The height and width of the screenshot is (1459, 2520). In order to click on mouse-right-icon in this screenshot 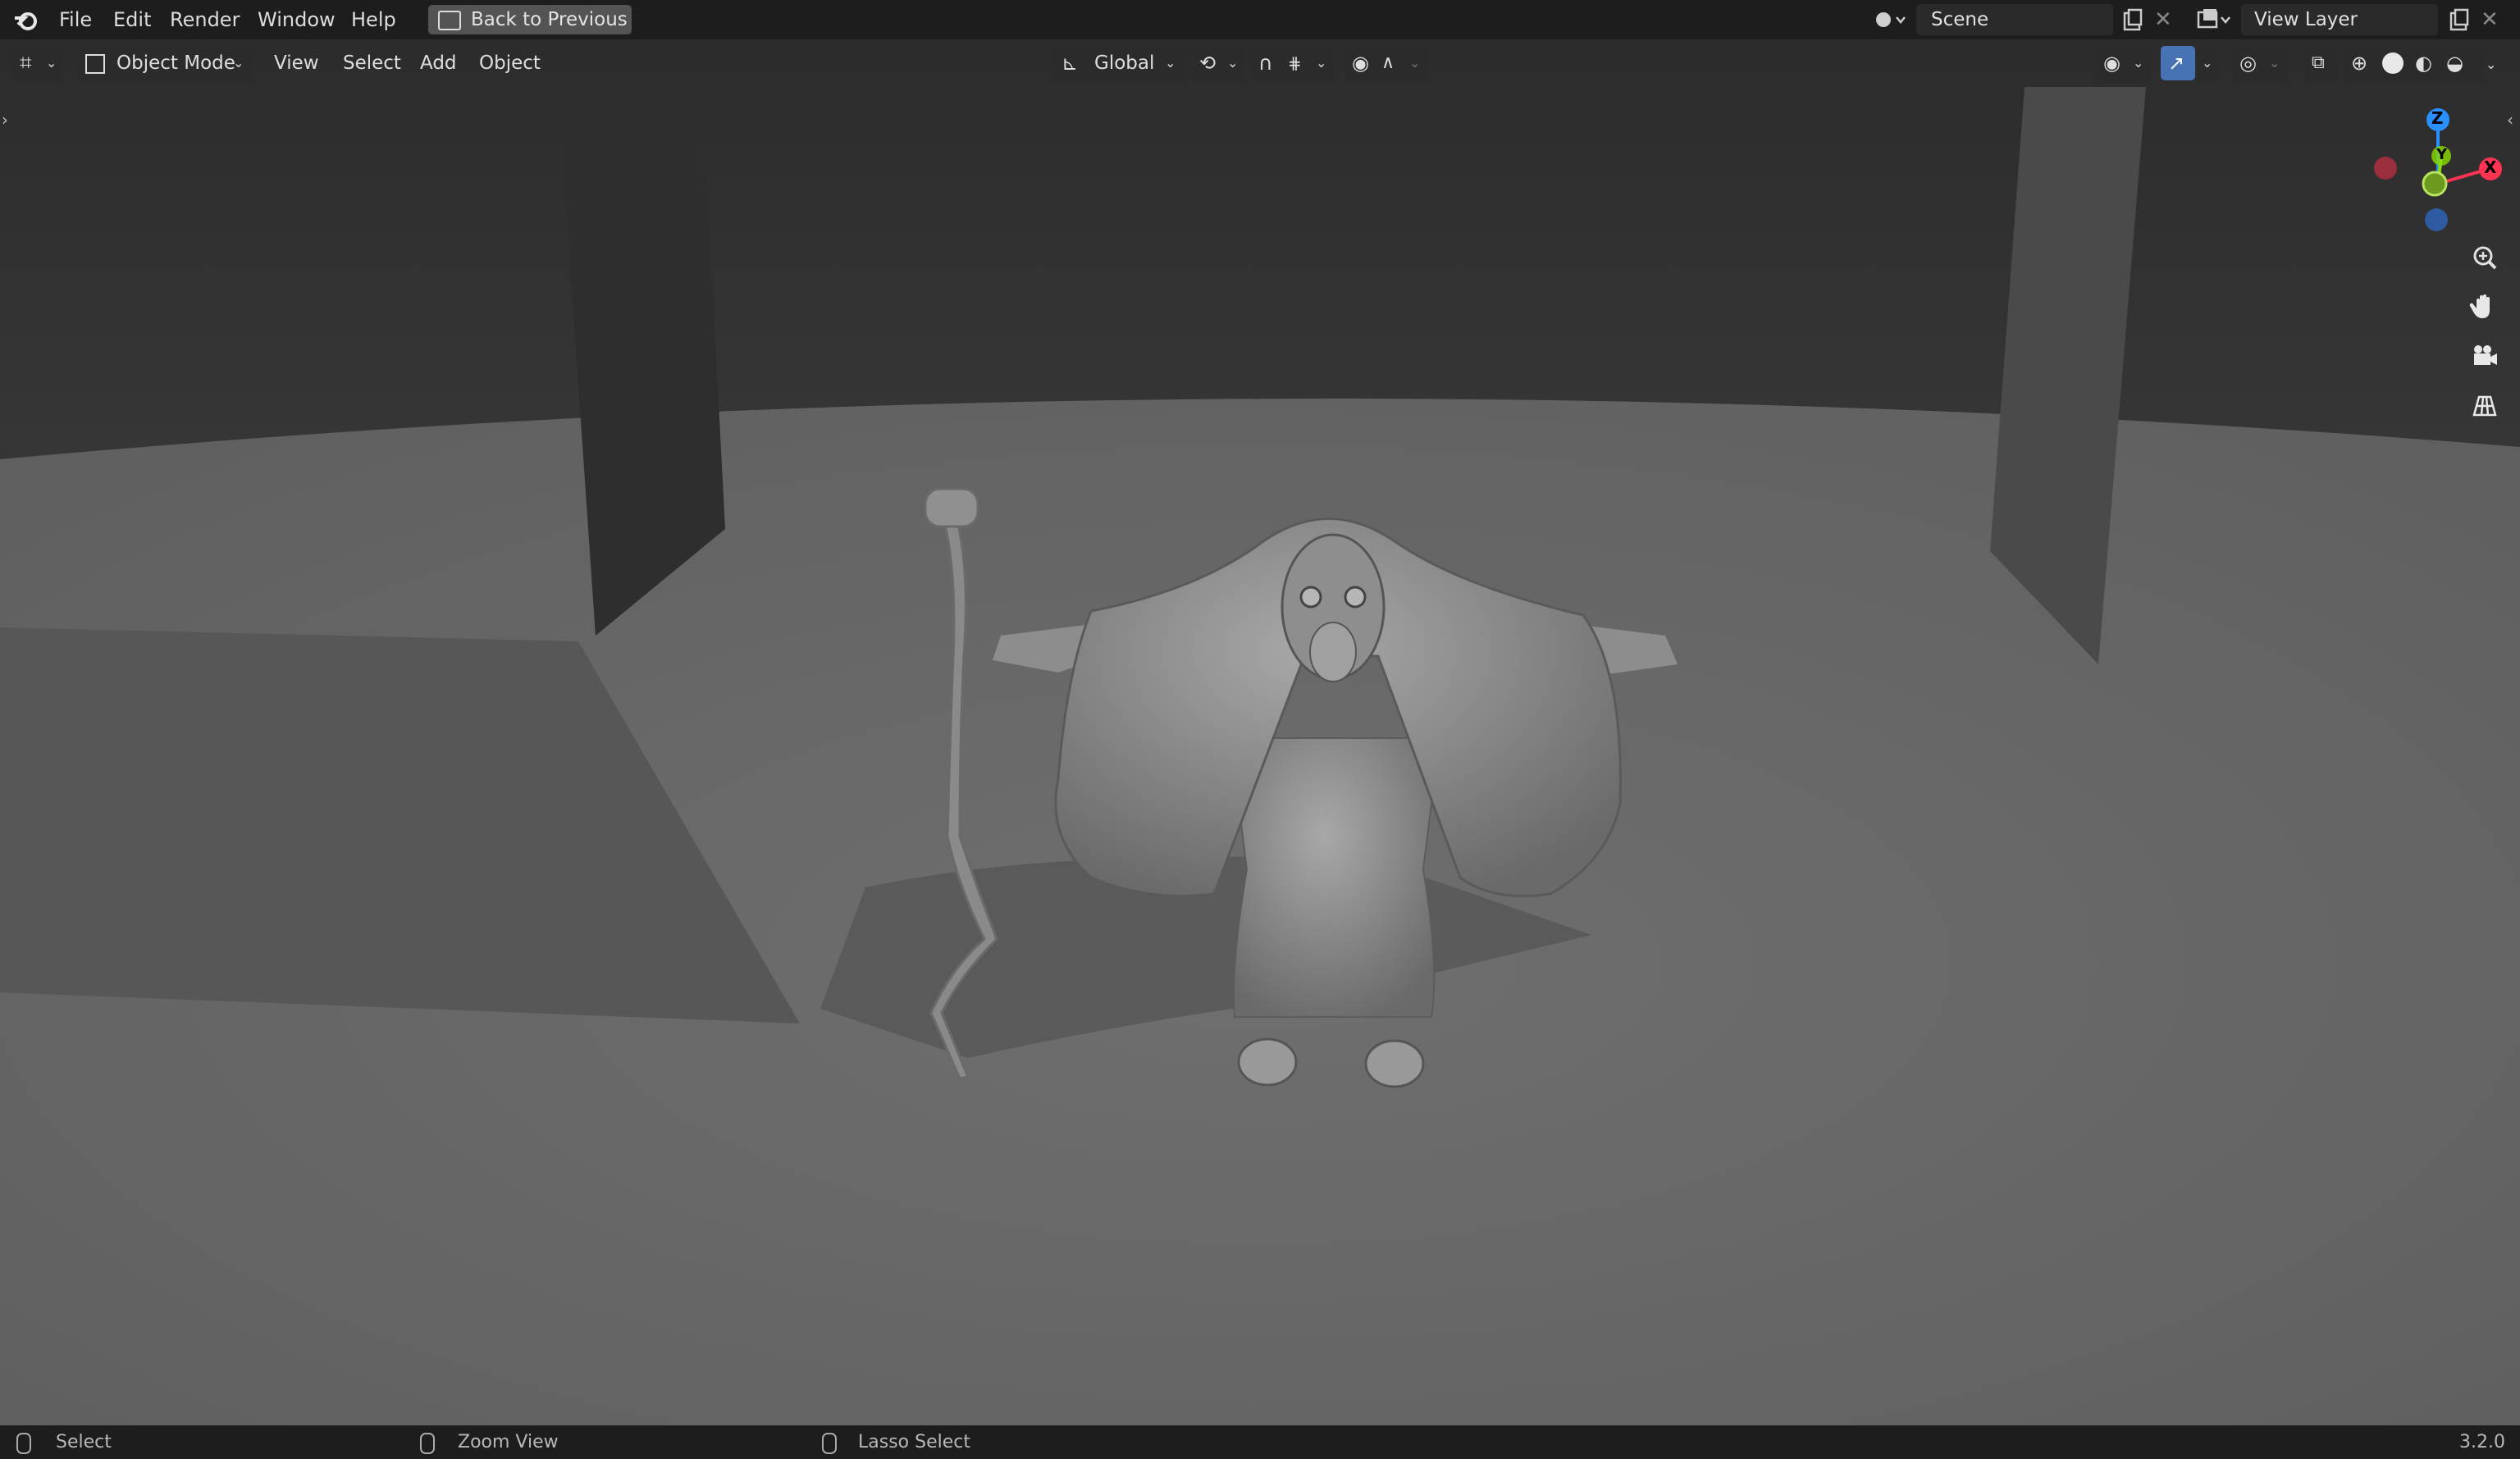, I will do `click(829, 1444)`.